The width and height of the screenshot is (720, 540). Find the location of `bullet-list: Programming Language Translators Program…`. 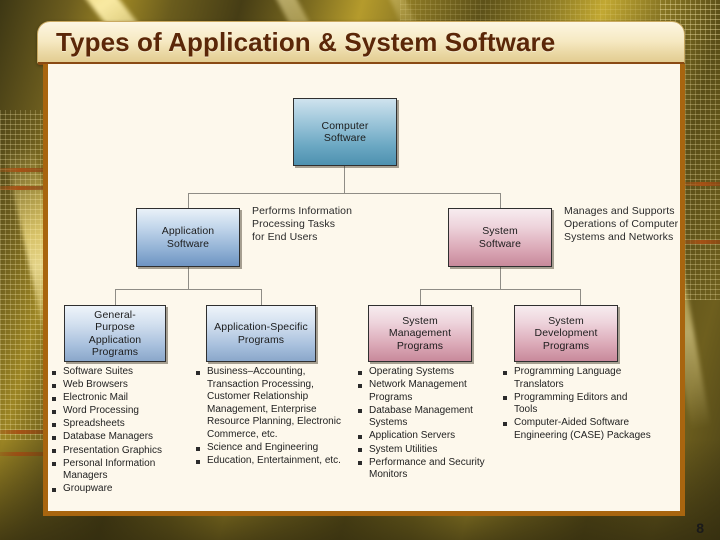

bullet-list: Programming Language Translators Program… is located at coordinates (578, 404).